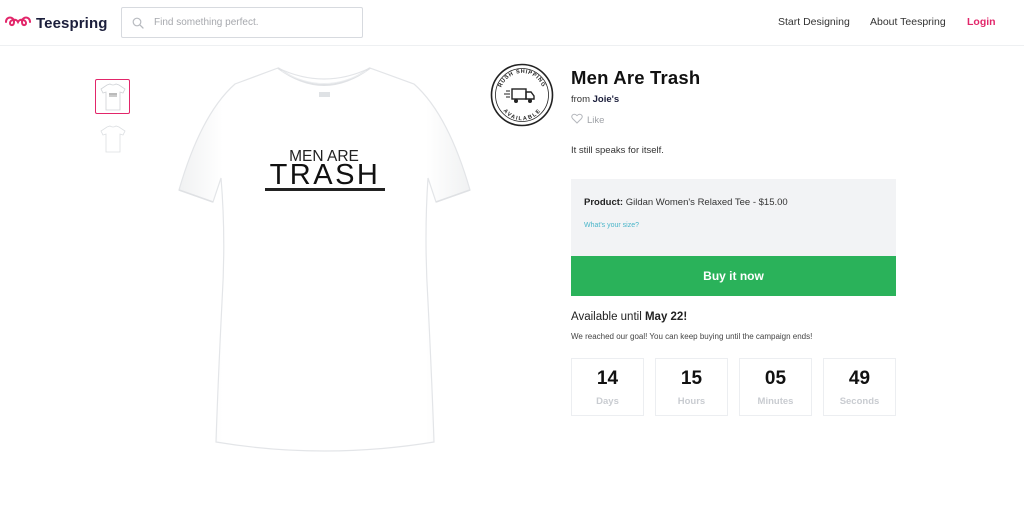  What do you see at coordinates (814, 22) in the screenshot?
I see `nav-start-designing: Start Designing` at bounding box center [814, 22].